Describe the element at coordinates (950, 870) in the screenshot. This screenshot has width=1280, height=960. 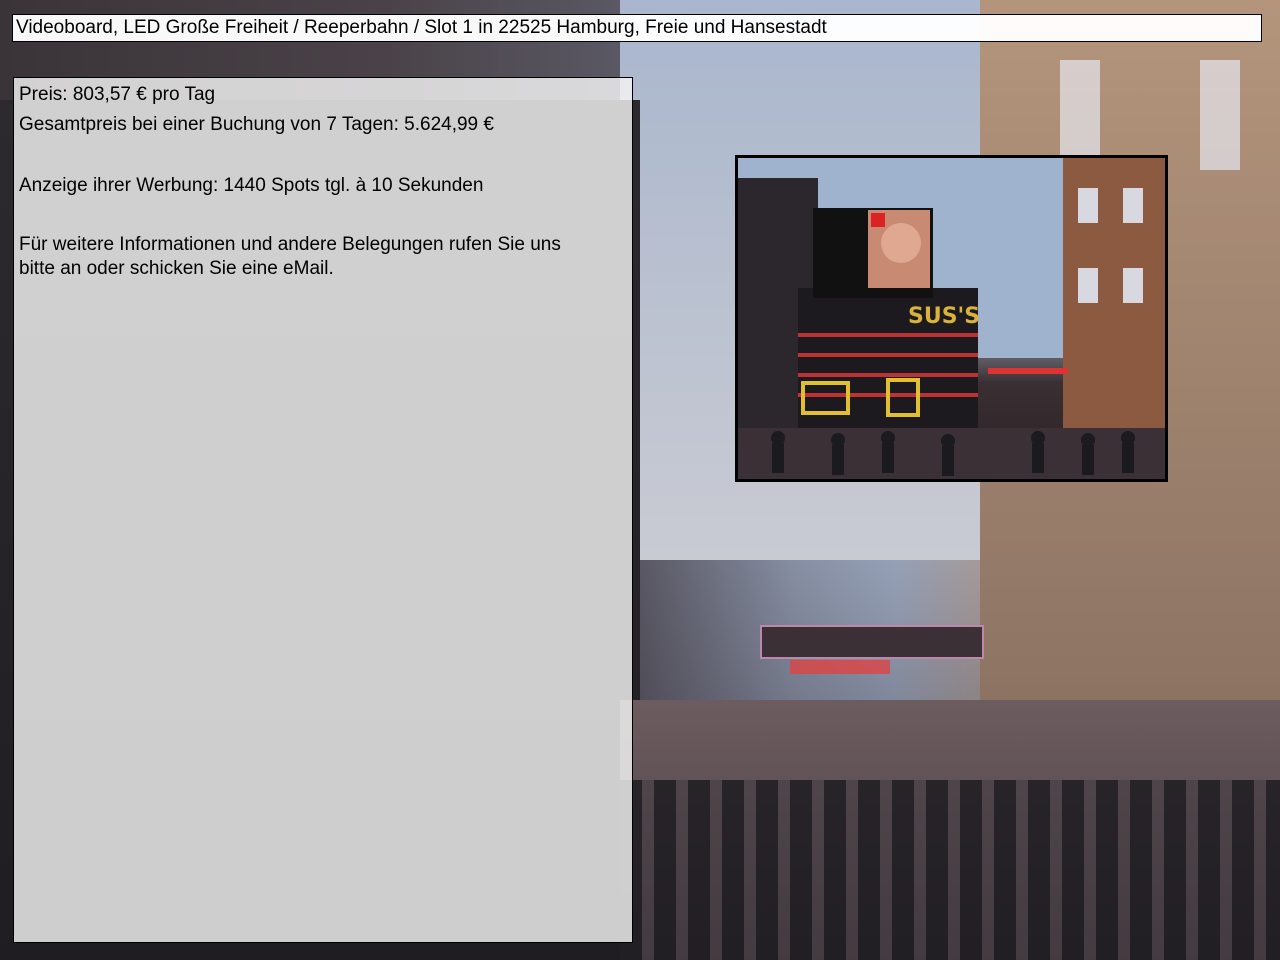
I see `background-crowd` at that location.